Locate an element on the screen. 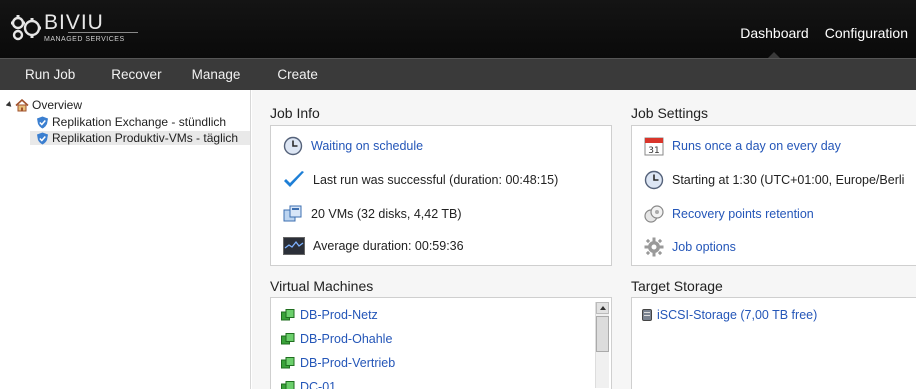 This screenshot has width=916, height=389. action-toolbar: Run Job Recover Manage Create is located at coordinates (458, 74).